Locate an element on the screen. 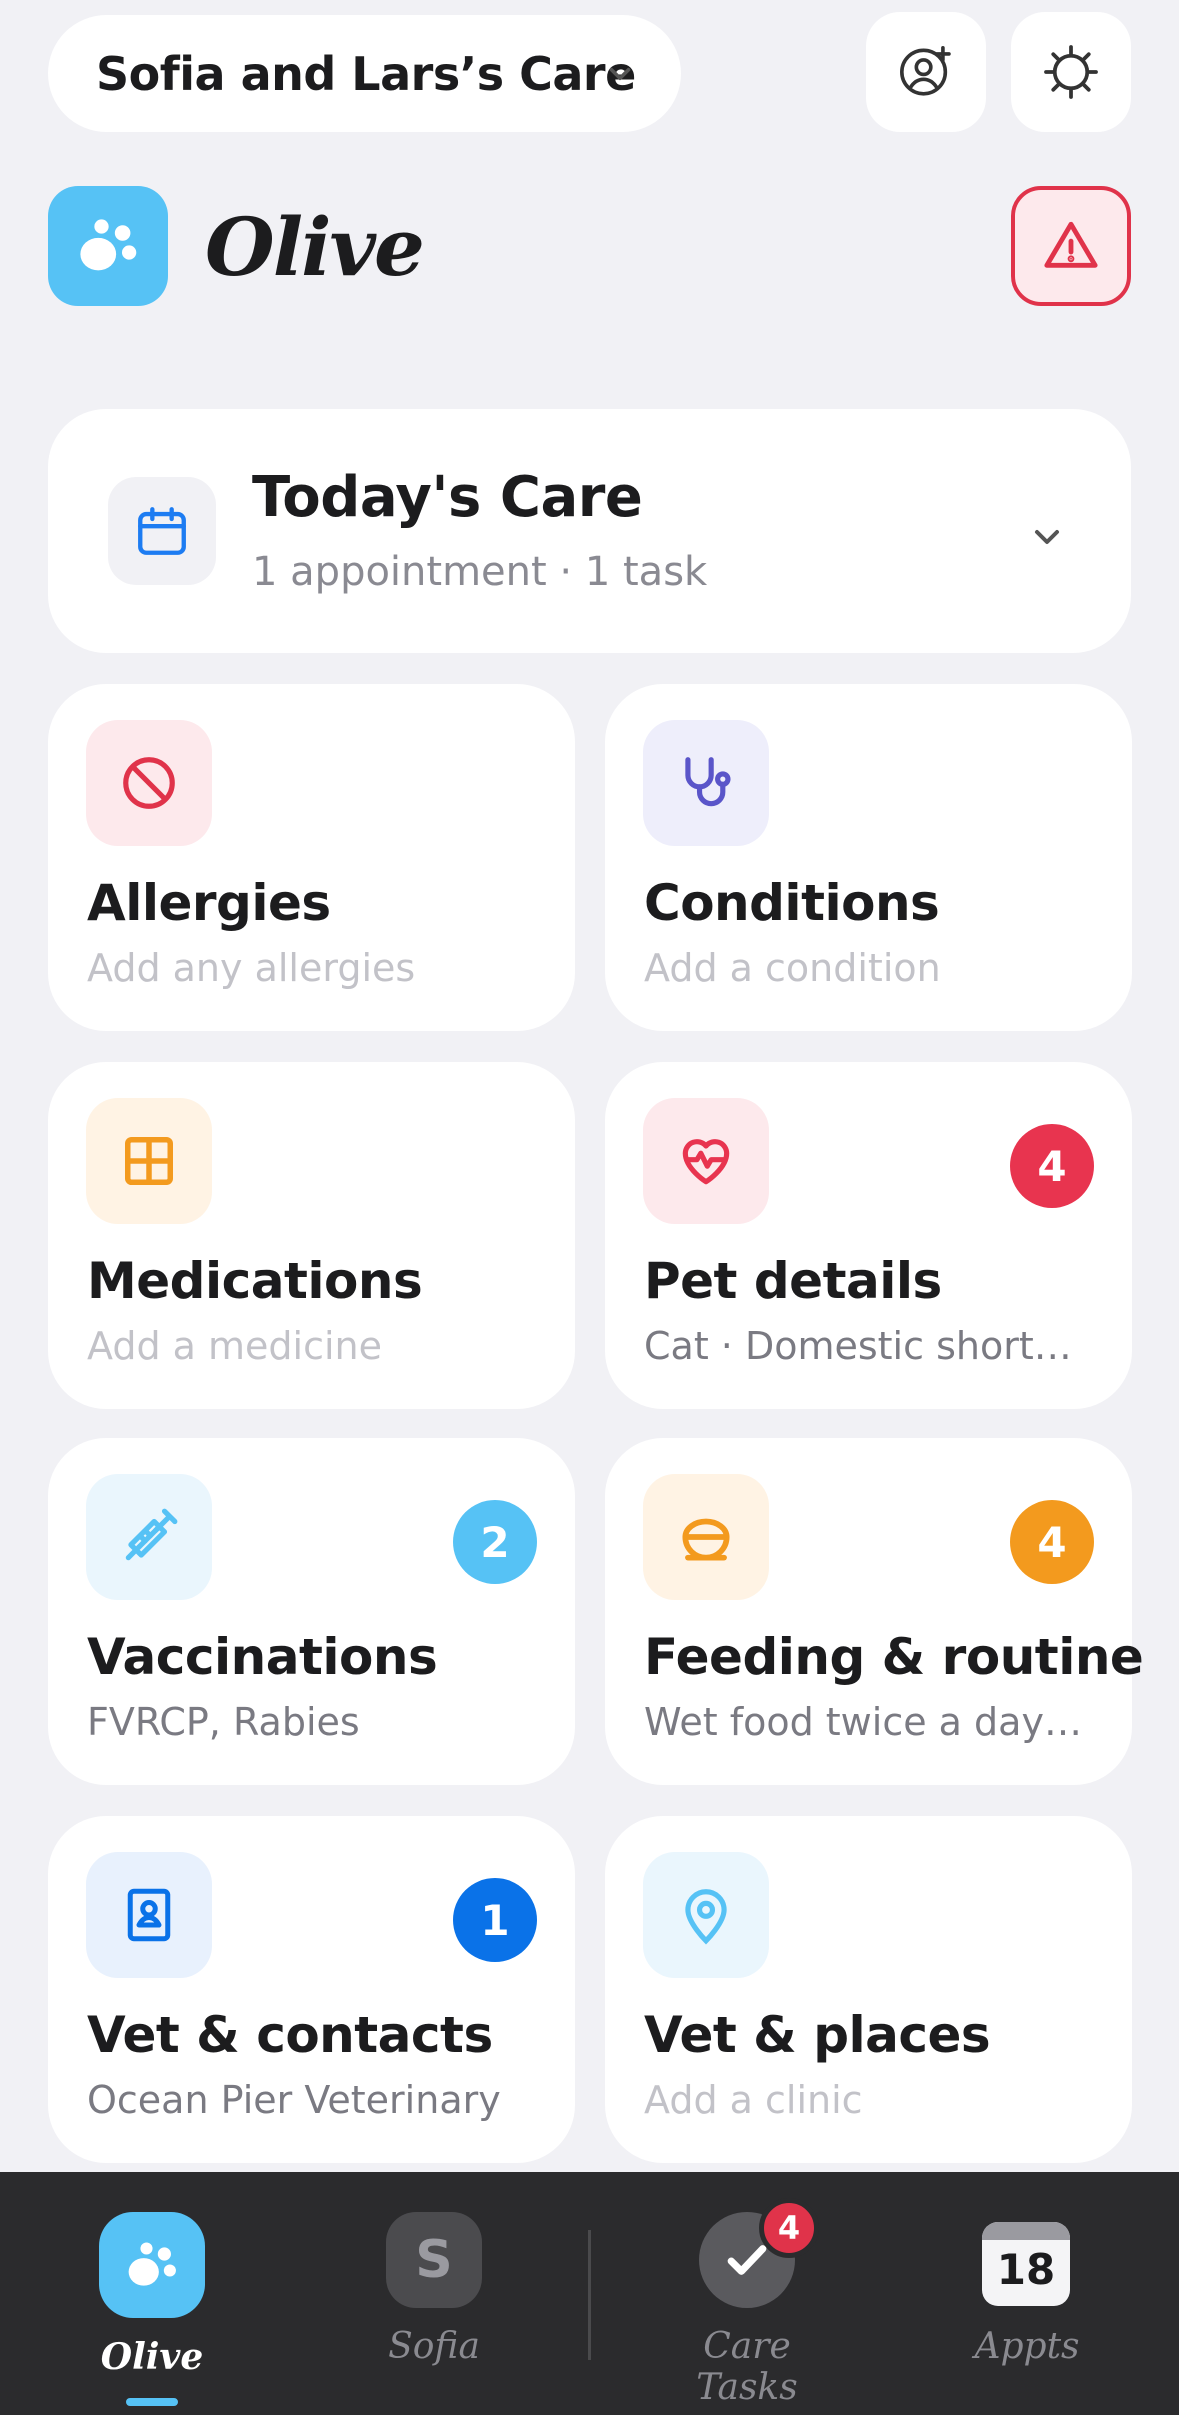 Image resolution: width=1179 pixels, height=2415 pixels. tile-allergies: Allergies Add any allergies is located at coordinates (311, 857).